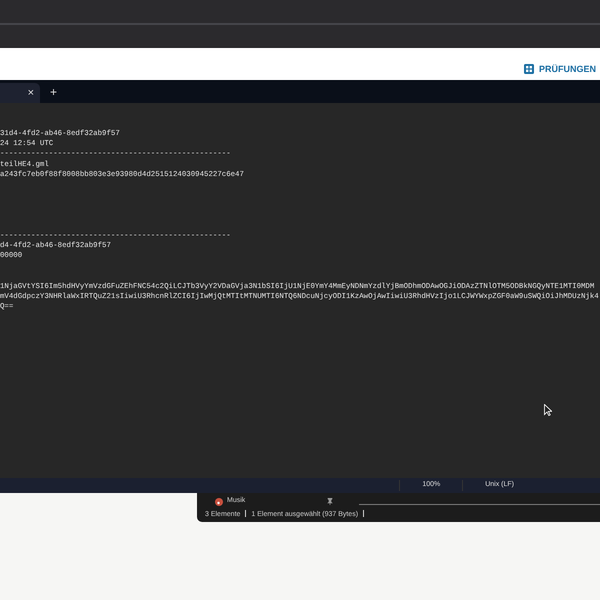 This screenshot has height=600, width=600. Describe the element at coordinates (548, 410) in the screenshot. I see `mouse-pointer-icon` at that location.